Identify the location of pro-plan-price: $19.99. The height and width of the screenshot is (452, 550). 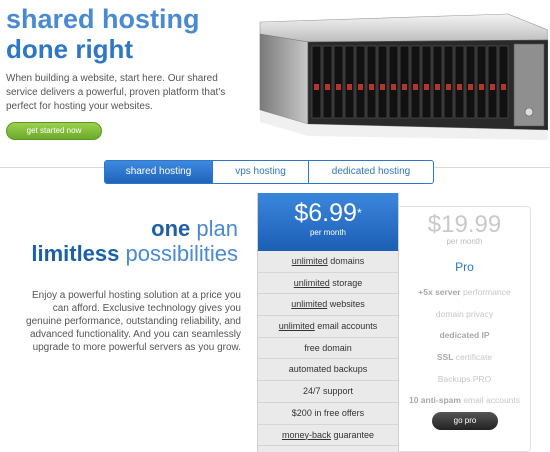
(464, 224).